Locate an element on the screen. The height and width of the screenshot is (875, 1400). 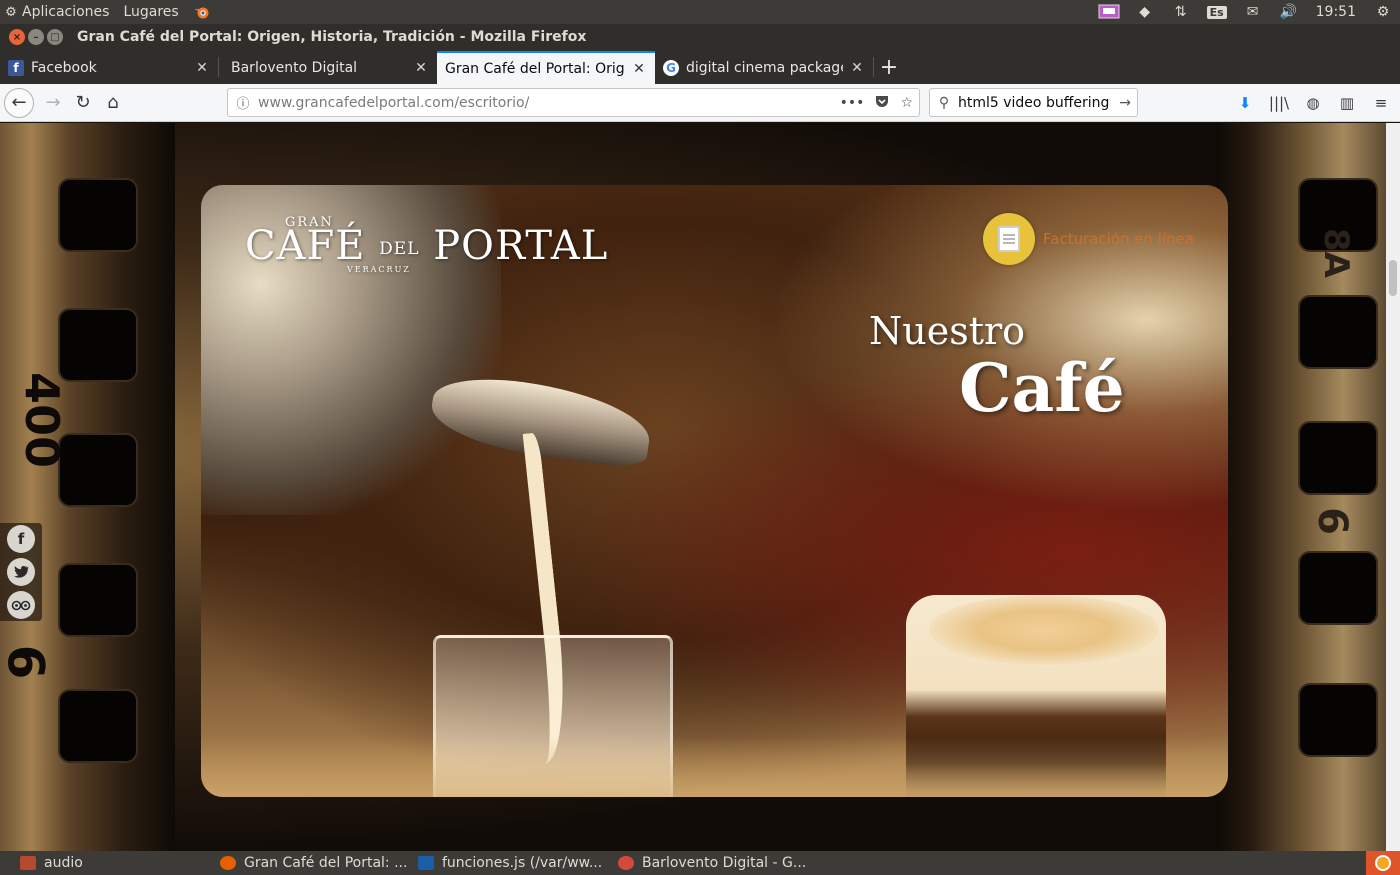
hero-heading-line1: Nuestro is located at coordinates (947, 331).